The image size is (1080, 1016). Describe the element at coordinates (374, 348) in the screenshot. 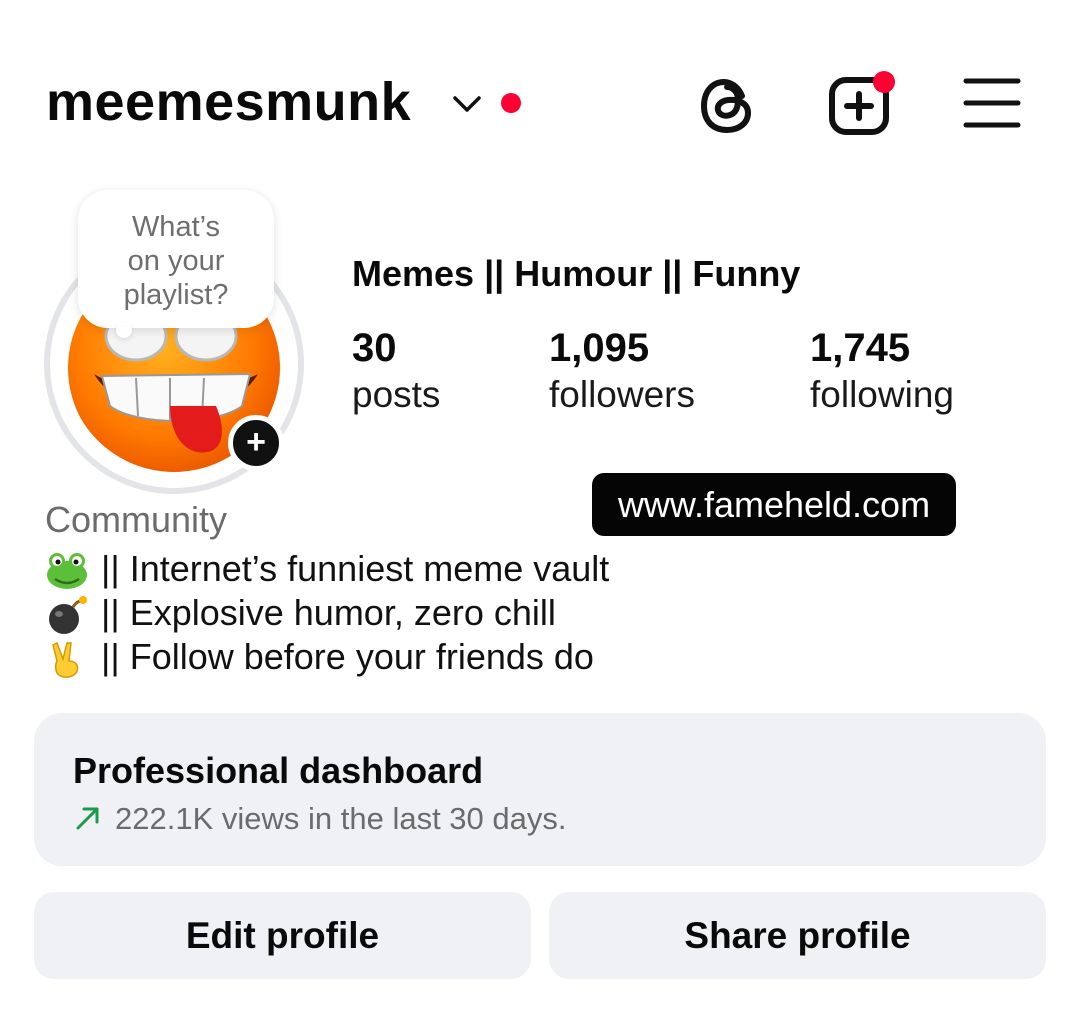

I see `stat-value: 30` at that location.